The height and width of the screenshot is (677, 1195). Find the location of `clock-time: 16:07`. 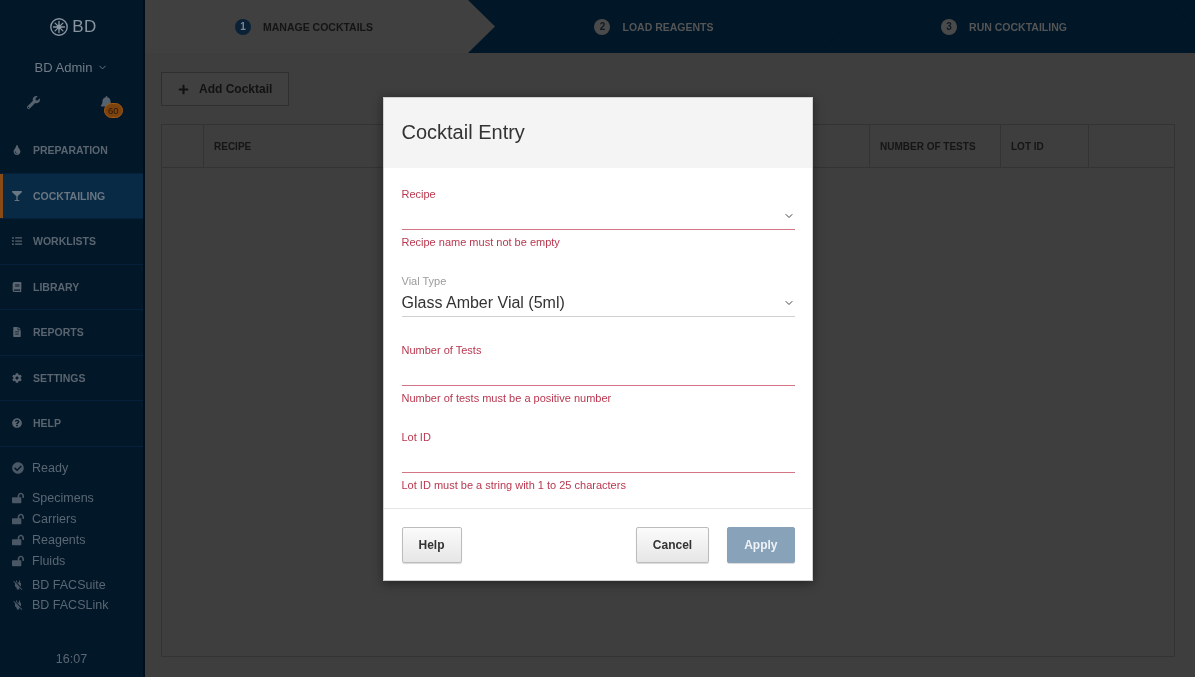

clock-time: 16:07 is located at coordinates (71, 659).